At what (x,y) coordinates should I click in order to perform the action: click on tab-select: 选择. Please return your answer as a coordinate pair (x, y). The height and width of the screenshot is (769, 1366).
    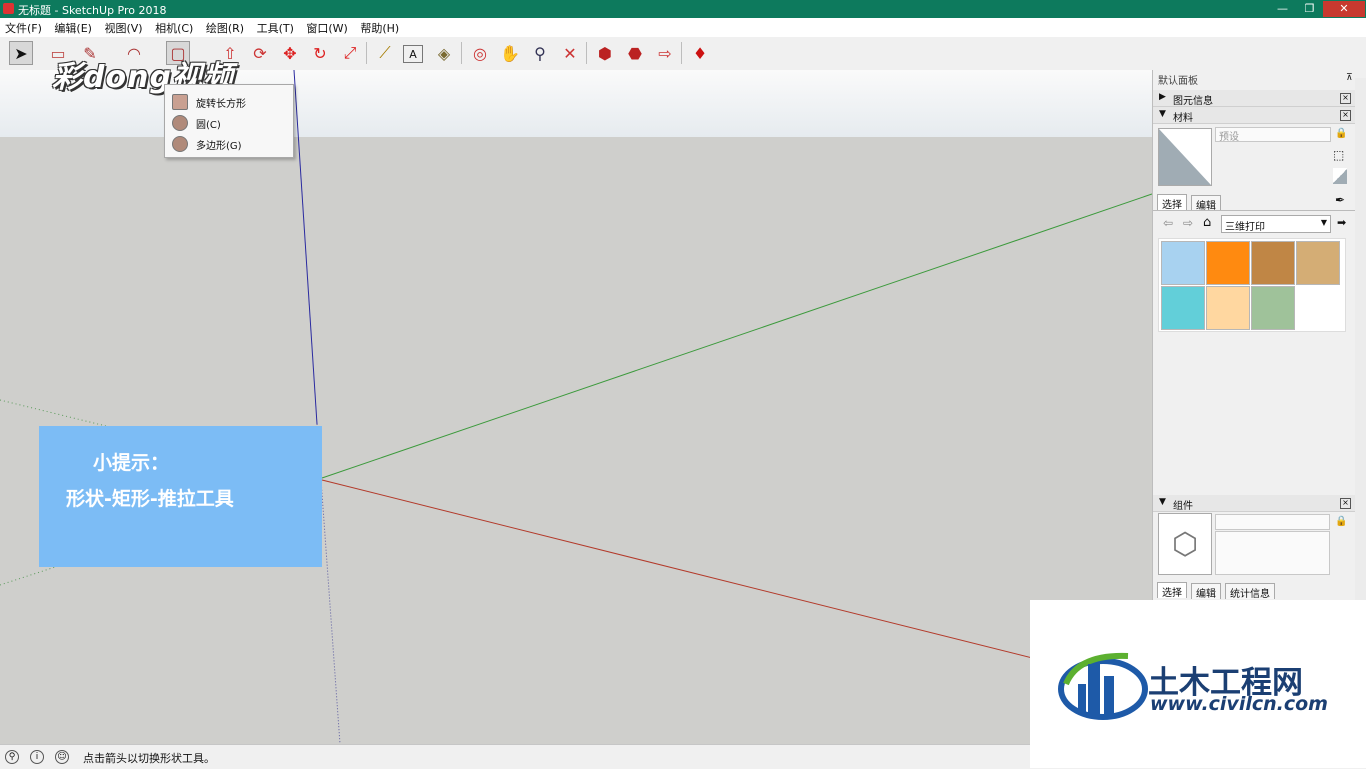
    Looking at the image, I should click on (1172, 202).